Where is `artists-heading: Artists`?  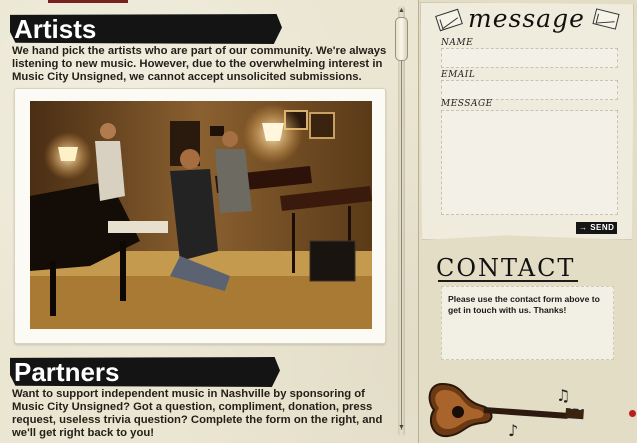
artists-heading: Artists is located at coordinates (55, 29).